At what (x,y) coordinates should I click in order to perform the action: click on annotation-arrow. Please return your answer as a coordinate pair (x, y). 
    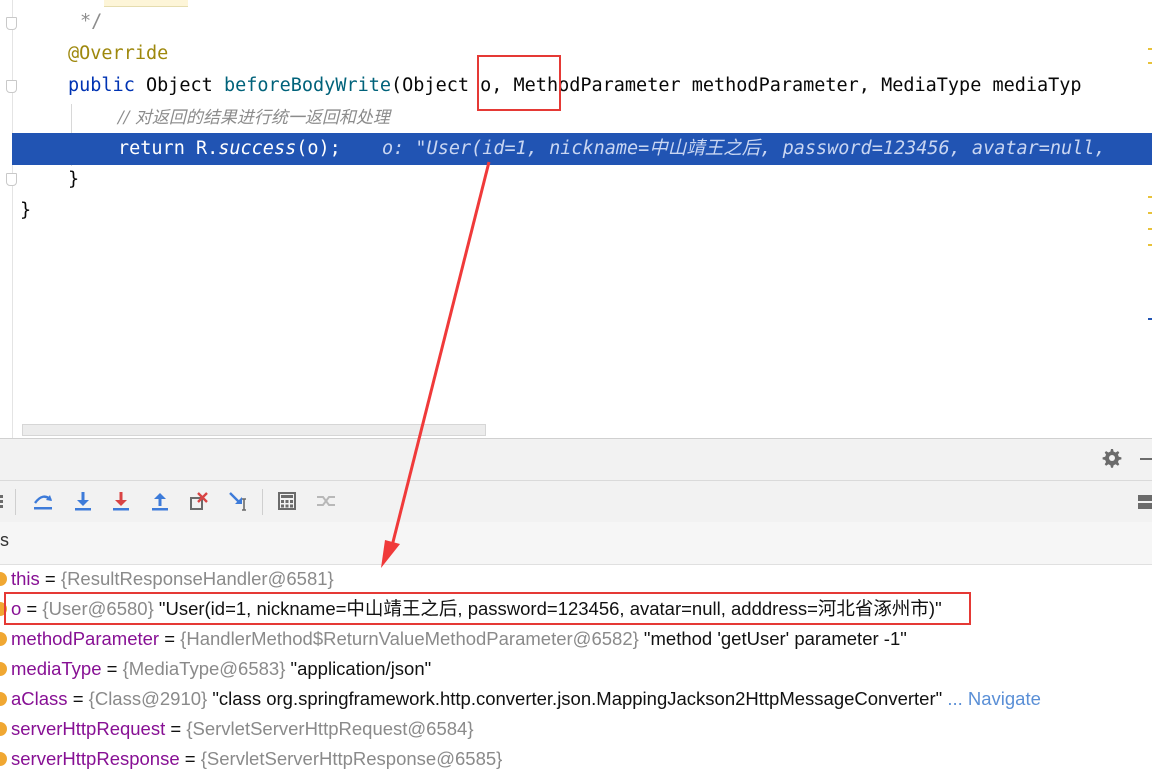
    Looking at the image, I should click on (436, 364).